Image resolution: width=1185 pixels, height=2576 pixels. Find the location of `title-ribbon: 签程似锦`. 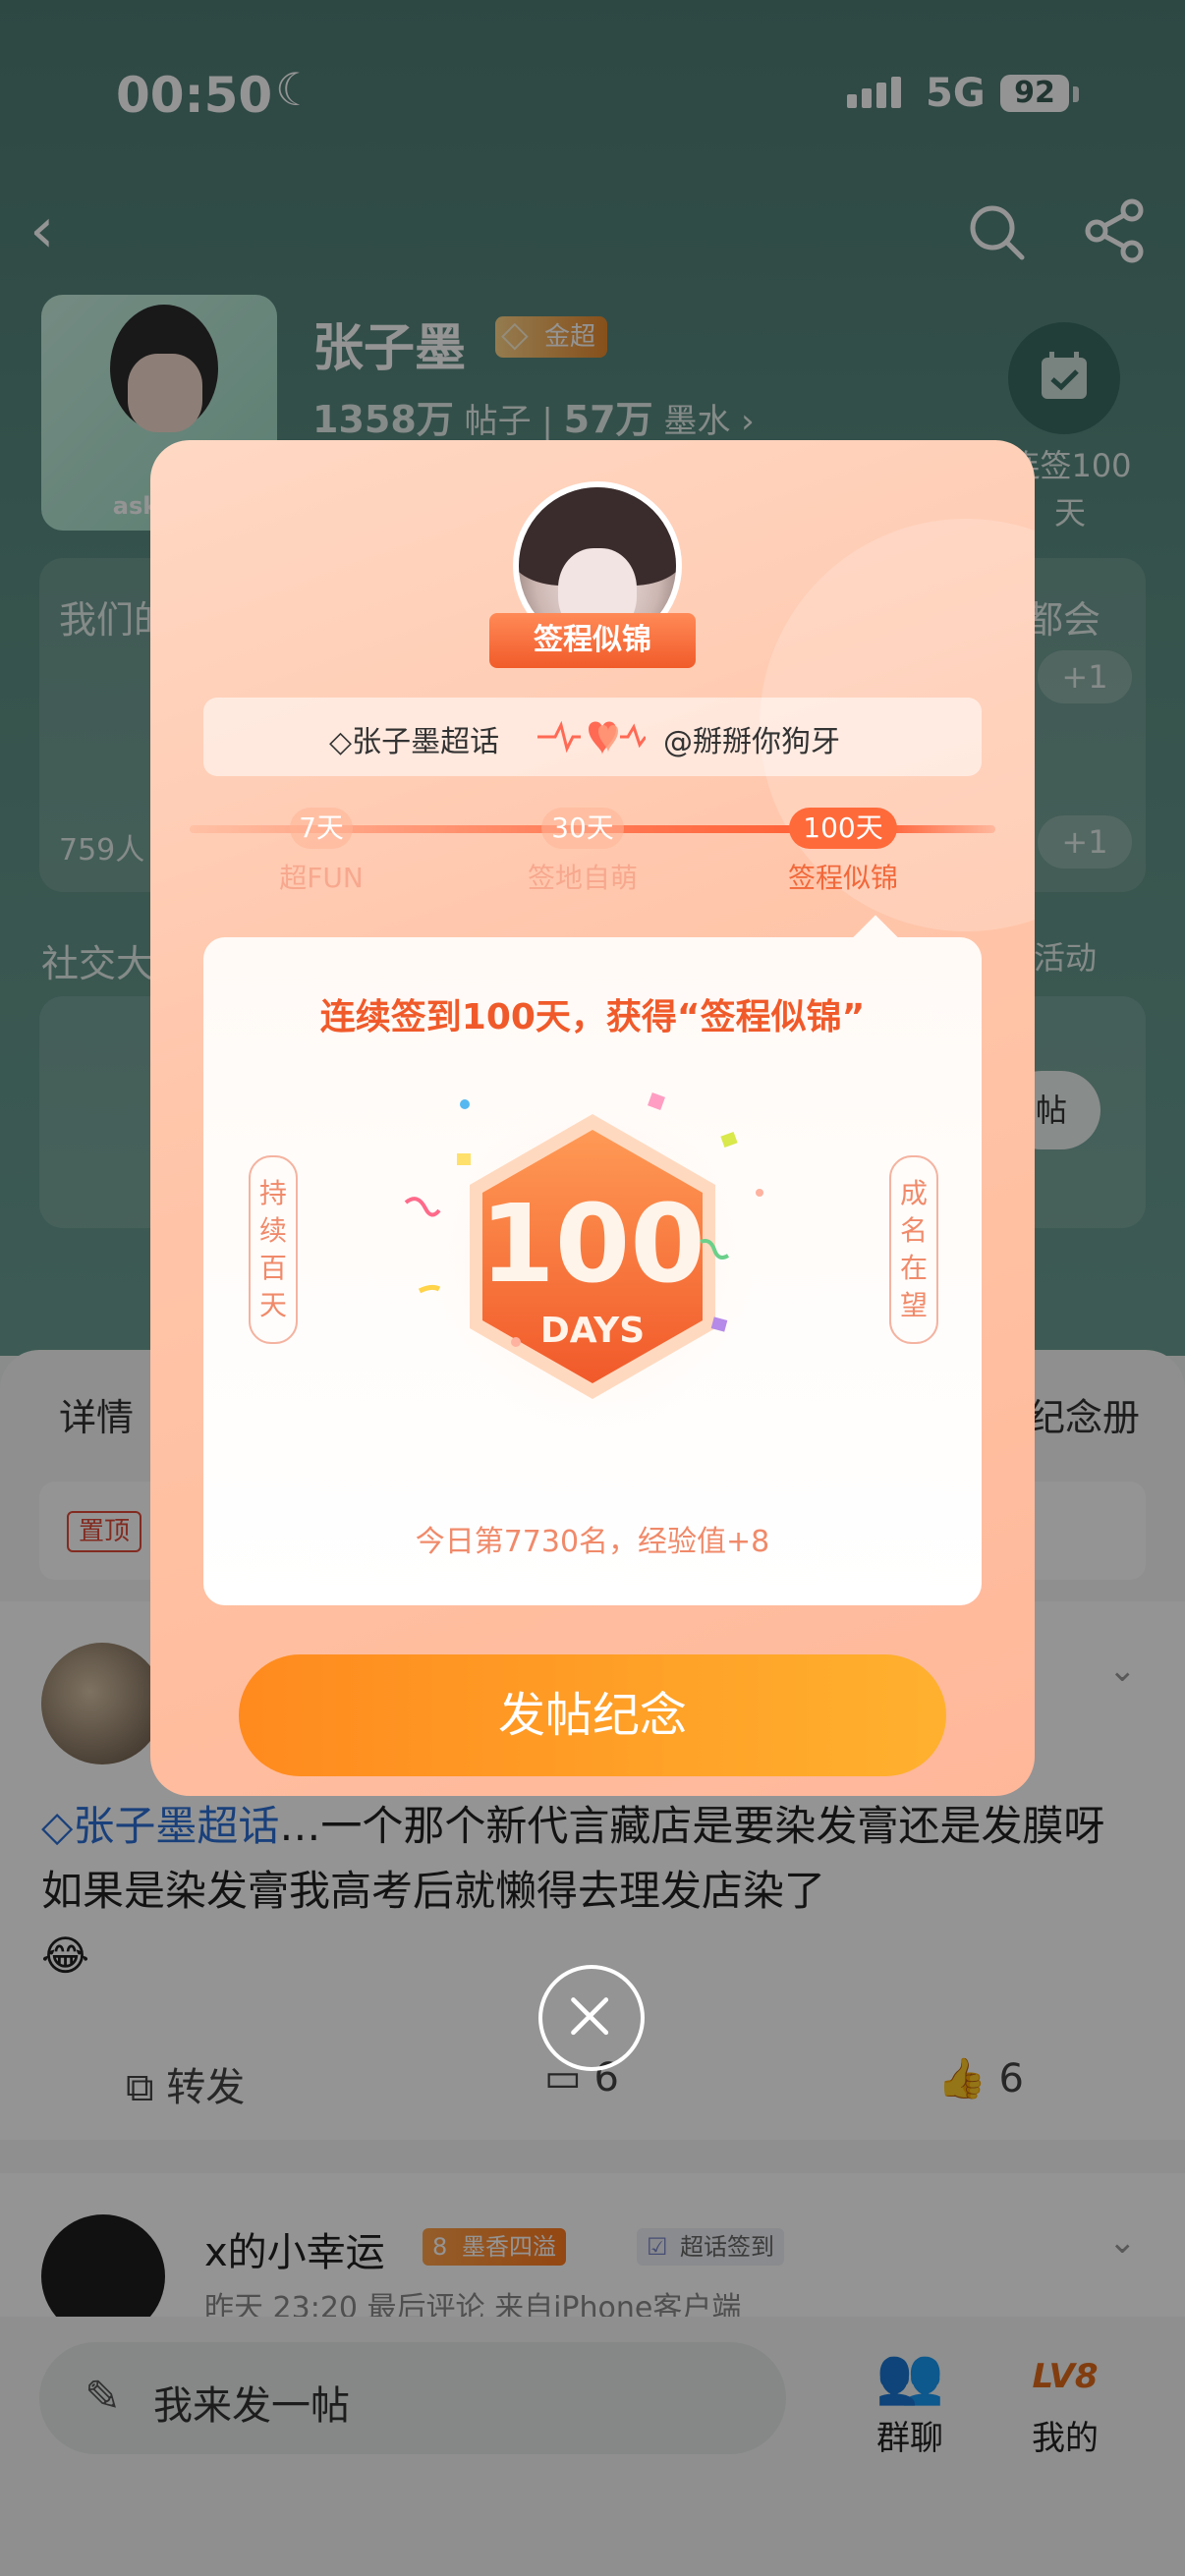

title-ribbon: 签程似锦 is located at coordinates (592, 640).